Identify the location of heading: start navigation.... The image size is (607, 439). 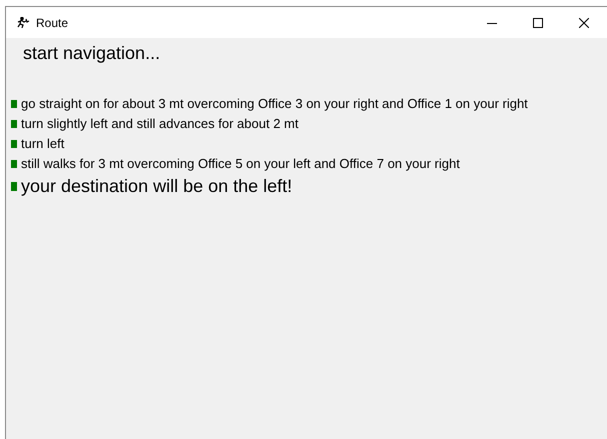
(91, 53).